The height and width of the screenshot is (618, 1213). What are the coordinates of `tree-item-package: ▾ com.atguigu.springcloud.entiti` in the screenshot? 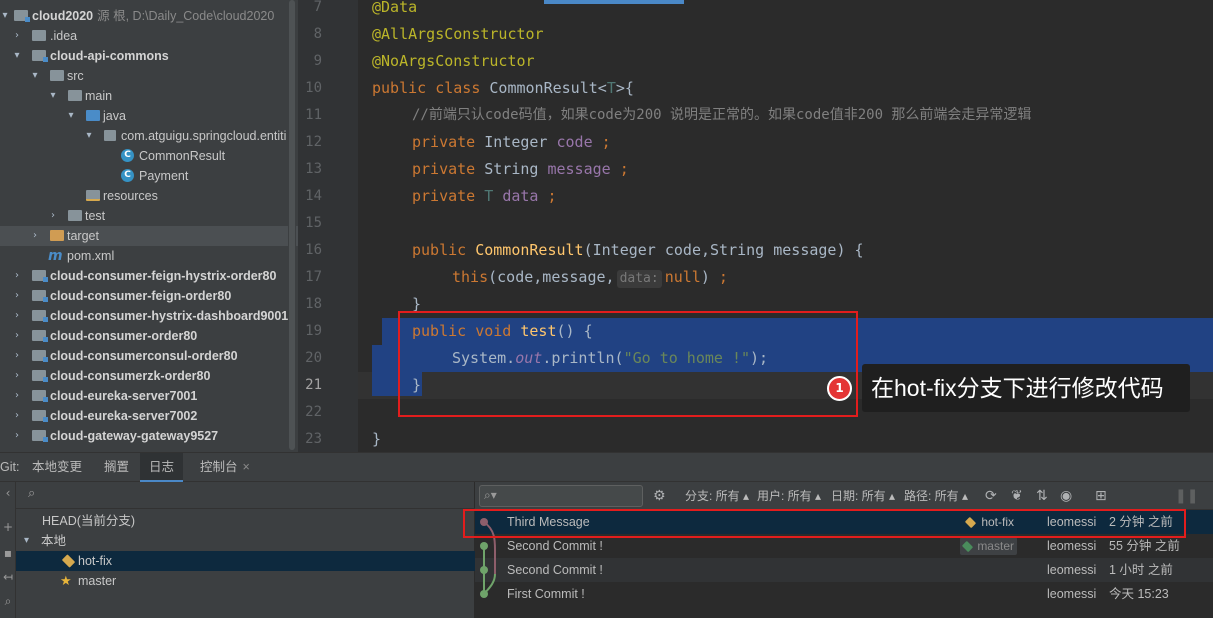 It's located at (149, 136).